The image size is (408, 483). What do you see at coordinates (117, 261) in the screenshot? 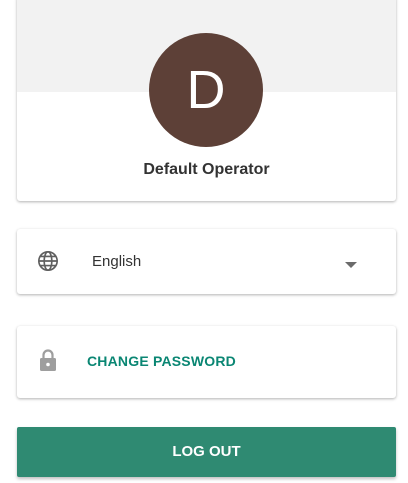
I see `language-value: English` at bounding box center [117, 261].